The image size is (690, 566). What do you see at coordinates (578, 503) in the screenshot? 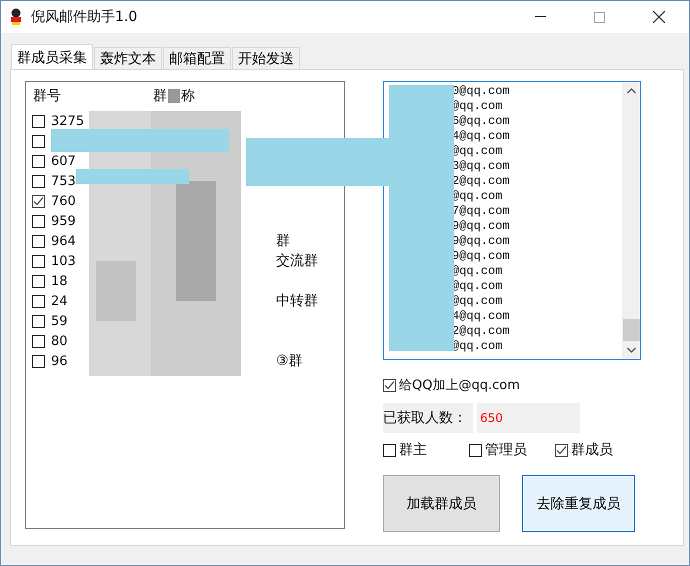
I see `action-button: 去除重复成员` at bounding box center [578, 503].